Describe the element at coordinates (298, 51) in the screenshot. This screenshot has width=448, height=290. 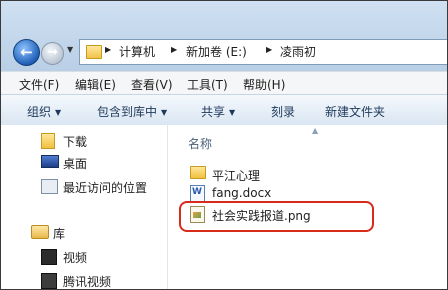
I see `breadcrumb-current-folder: 凌雨初` at that location.